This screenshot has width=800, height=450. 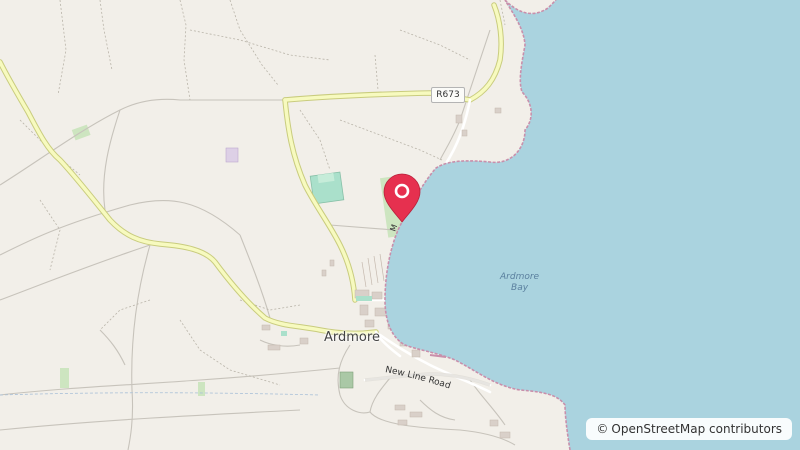 I want to click on bay-label-line: Bay, so click(x=520, y=288).